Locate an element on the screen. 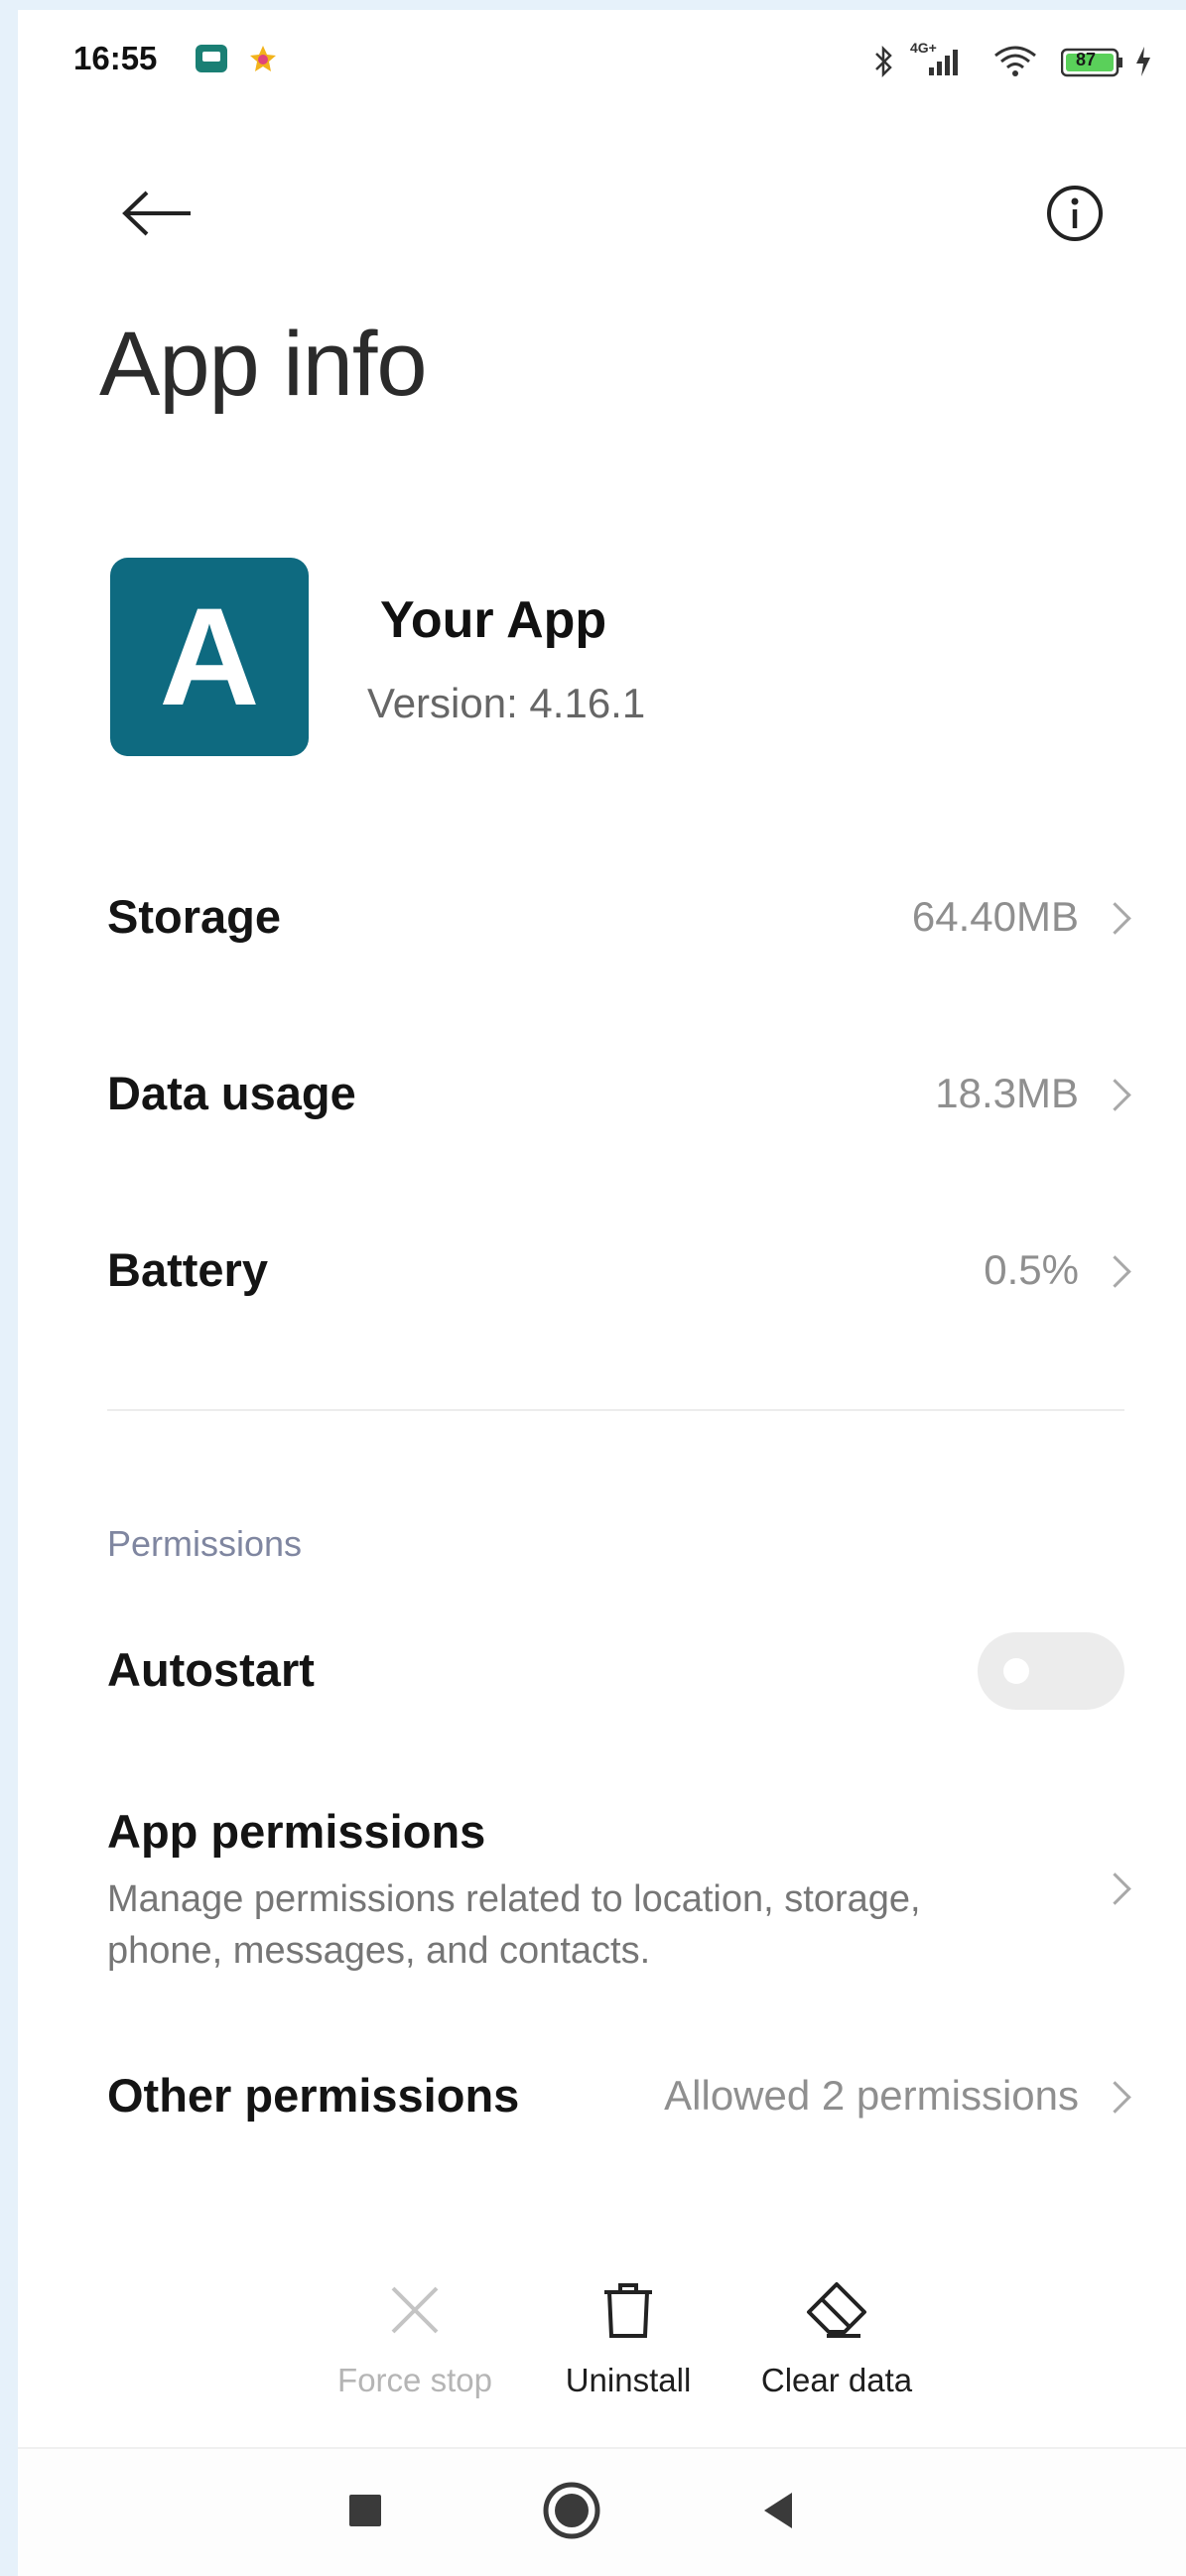 This screenshot has width=1186, height=2576. square-icon is located at coordinates (365, 2510).